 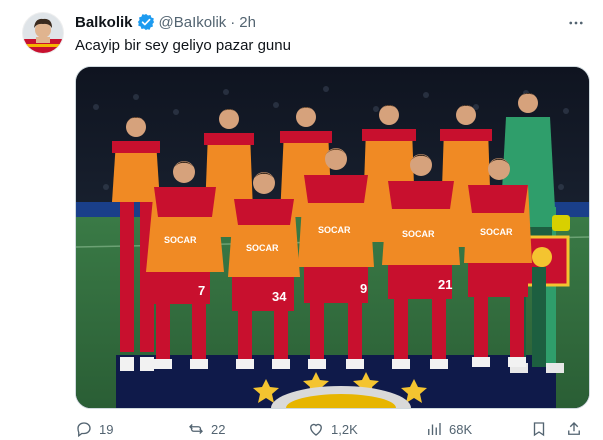 I want to click on reply-count: 19, so click(x=106, y=429).